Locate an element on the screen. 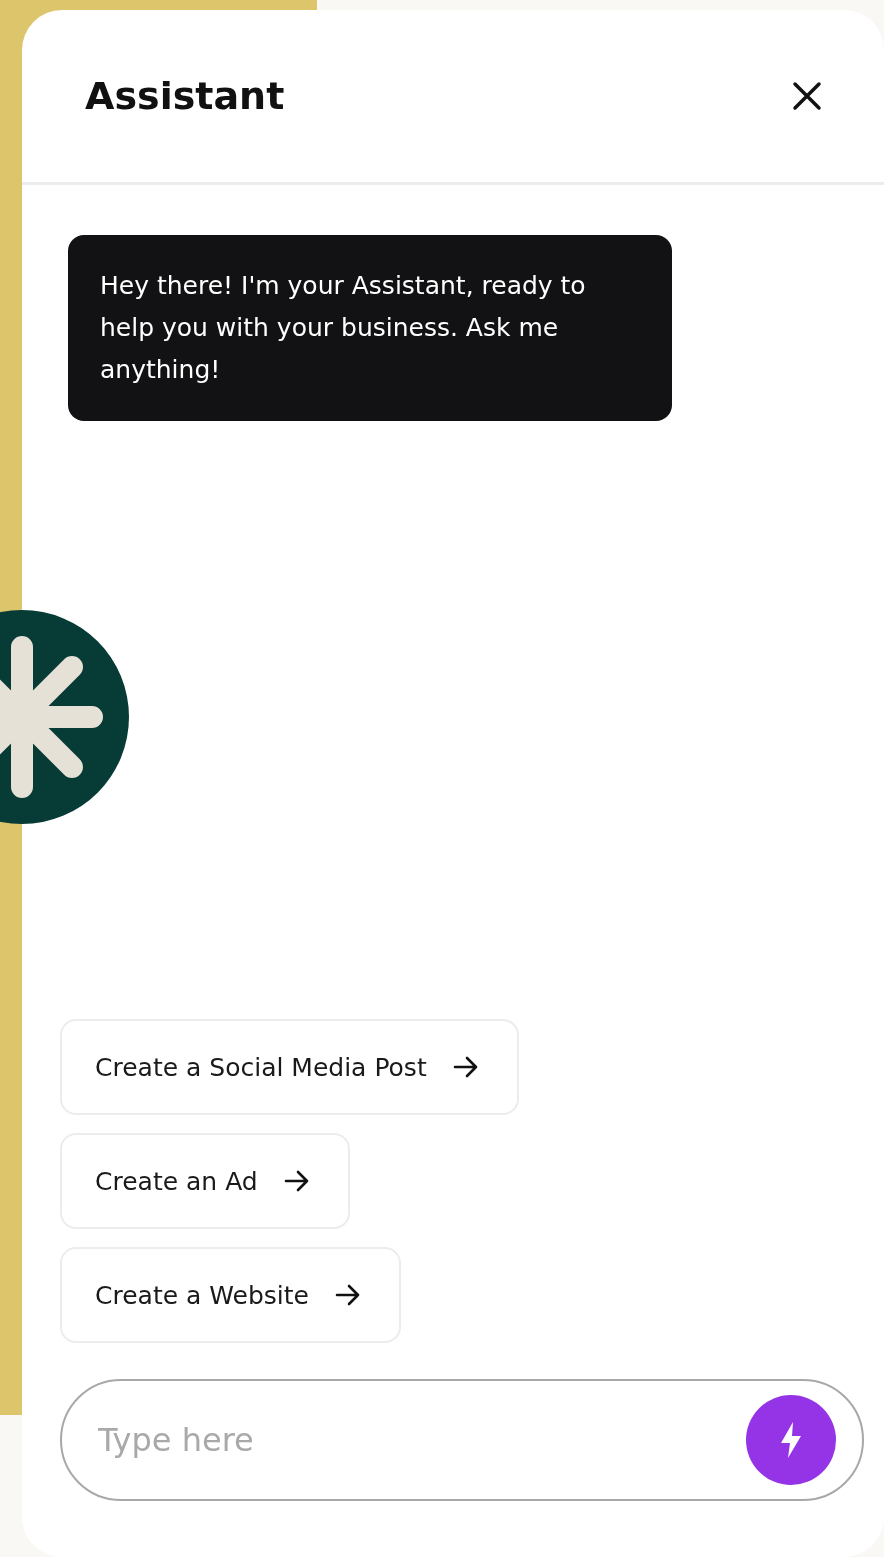  suggestion-button: Create a Website is located at coordinates (230, 1295).